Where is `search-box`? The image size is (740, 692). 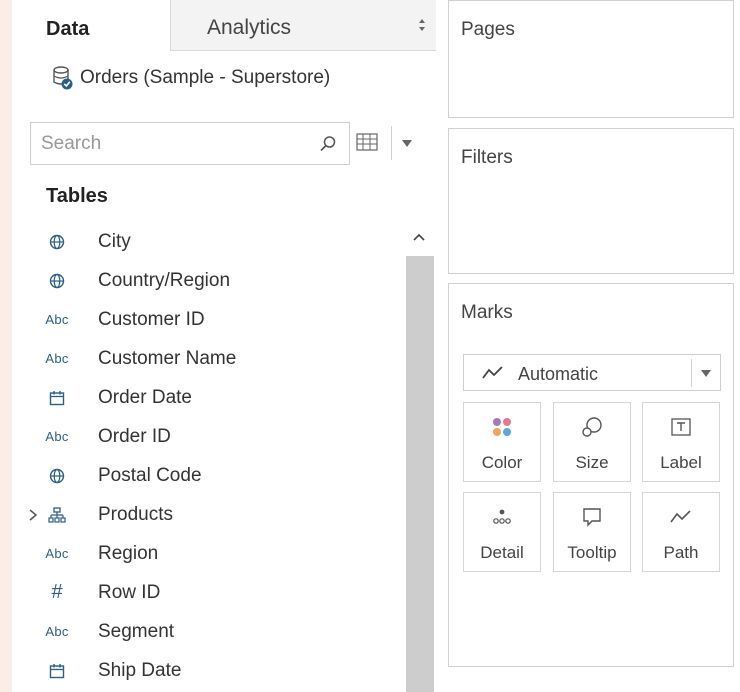 search-box is located at coordinates (190, 143).